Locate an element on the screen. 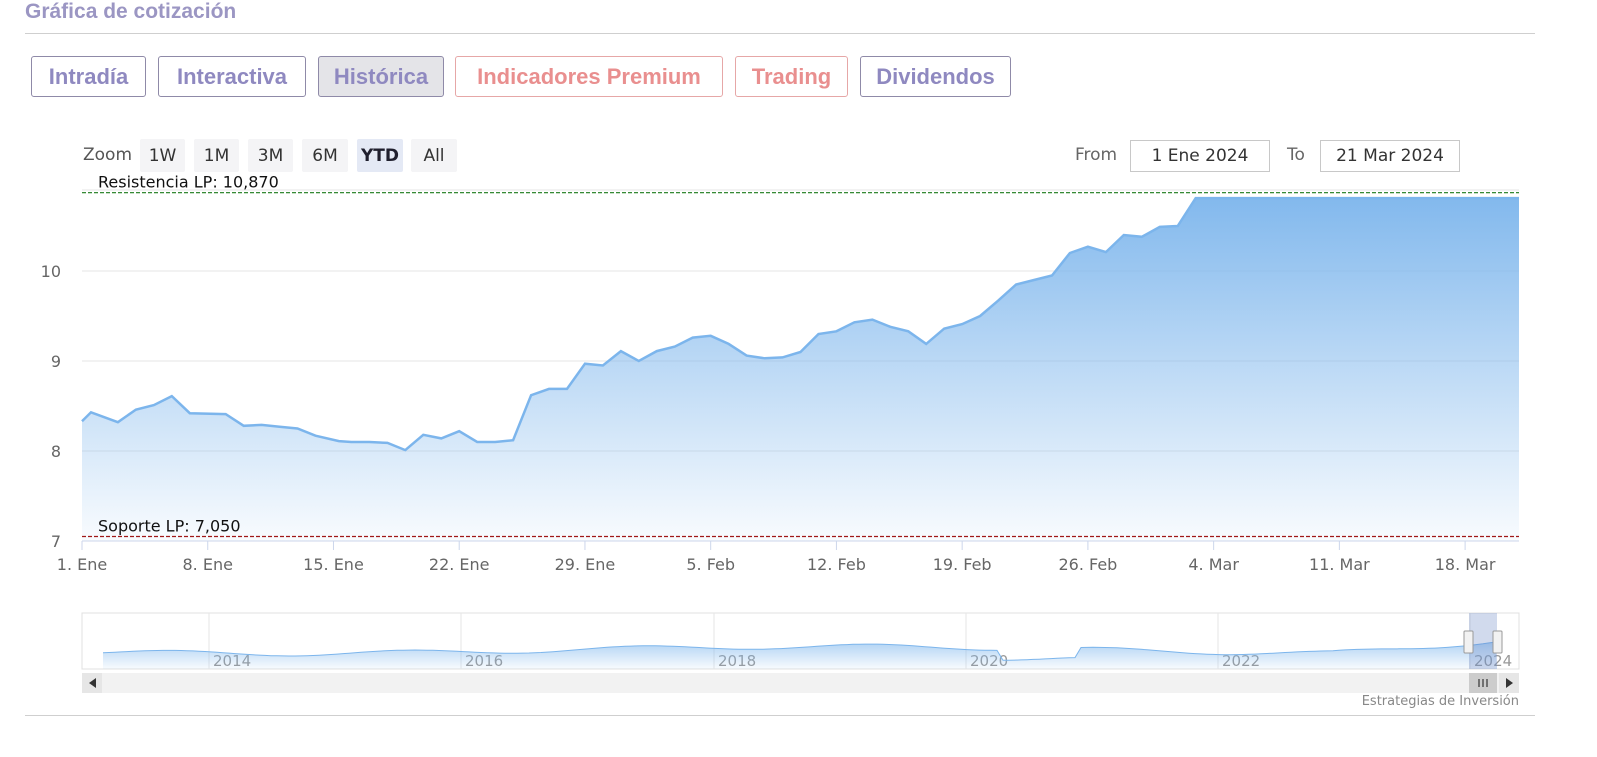  tab-indicadores-premium: Indicadores Premium is located at coordinates (589, 76).